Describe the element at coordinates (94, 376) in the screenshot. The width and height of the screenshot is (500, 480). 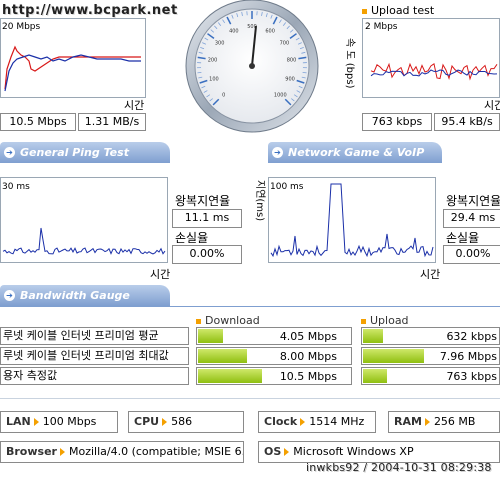
I see `bandwidth-row-label: 용자 측정값` at that location.